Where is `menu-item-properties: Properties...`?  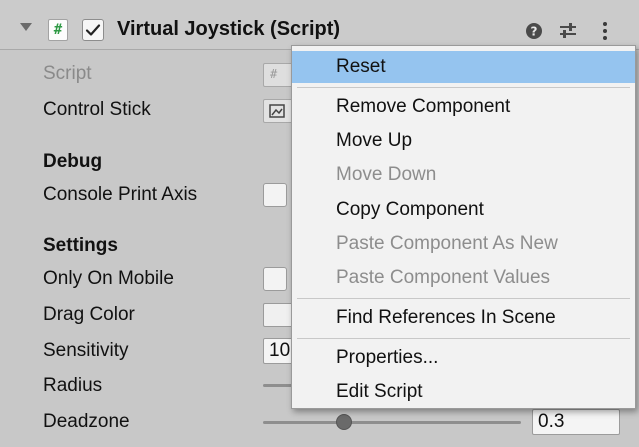
menu-item-properties: Properties... is located at coordinates (463, 358).